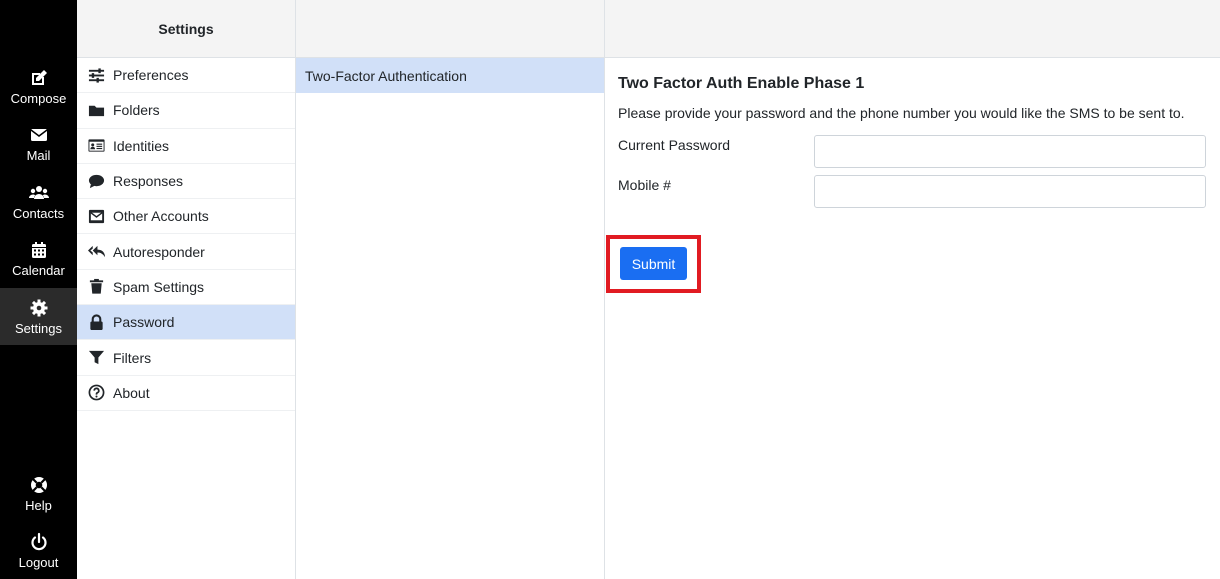  Describe the element at coordinates (96, 322) in the screenshot. I see `lock-icon` at that location.